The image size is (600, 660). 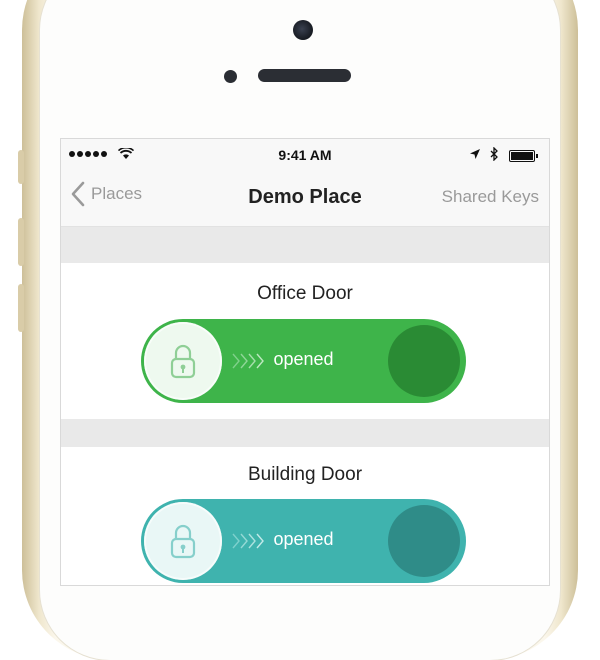 What do you see at coordinates (304, 75) in the screenshot?
I see `earpiece-speaker` at bounding box center [304, 75].